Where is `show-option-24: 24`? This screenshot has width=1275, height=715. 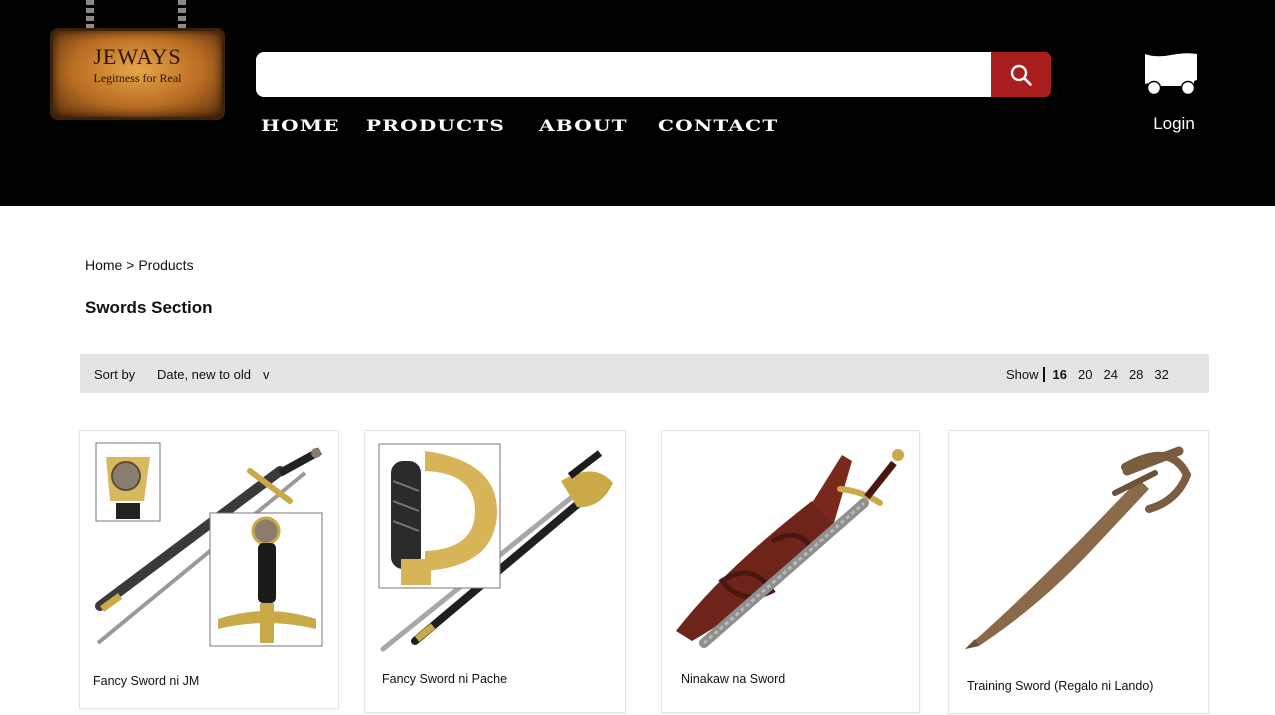 show-option-24: 24 is located at coordinates (1110, 374).